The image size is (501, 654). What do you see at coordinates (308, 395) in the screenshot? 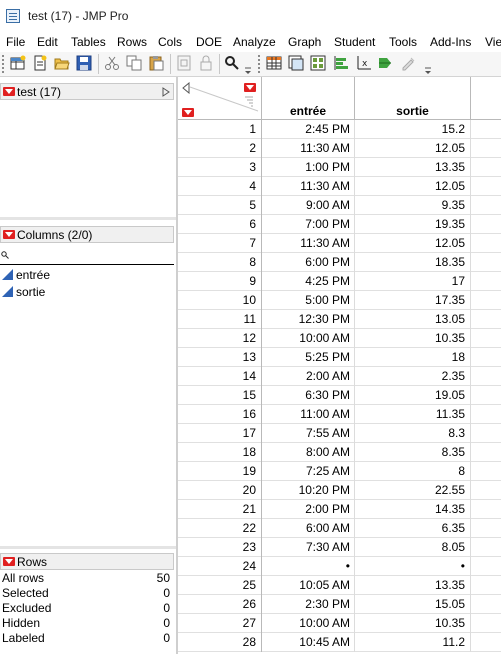
I see `cell-entree: 6:30 PM` at bounding box center [308, 395].